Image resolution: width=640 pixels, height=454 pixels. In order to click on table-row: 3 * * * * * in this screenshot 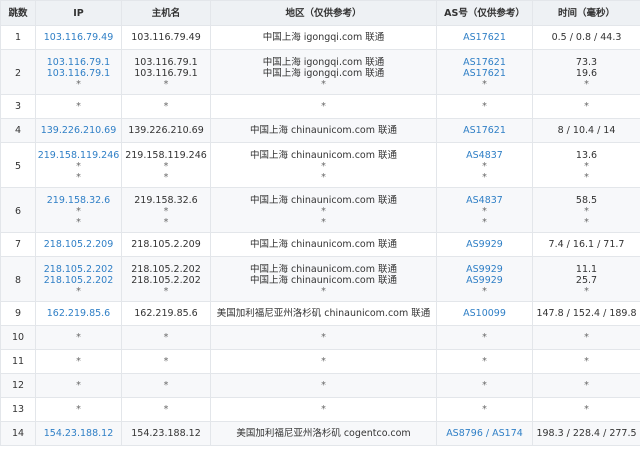, I will do `click(320, 106)`.